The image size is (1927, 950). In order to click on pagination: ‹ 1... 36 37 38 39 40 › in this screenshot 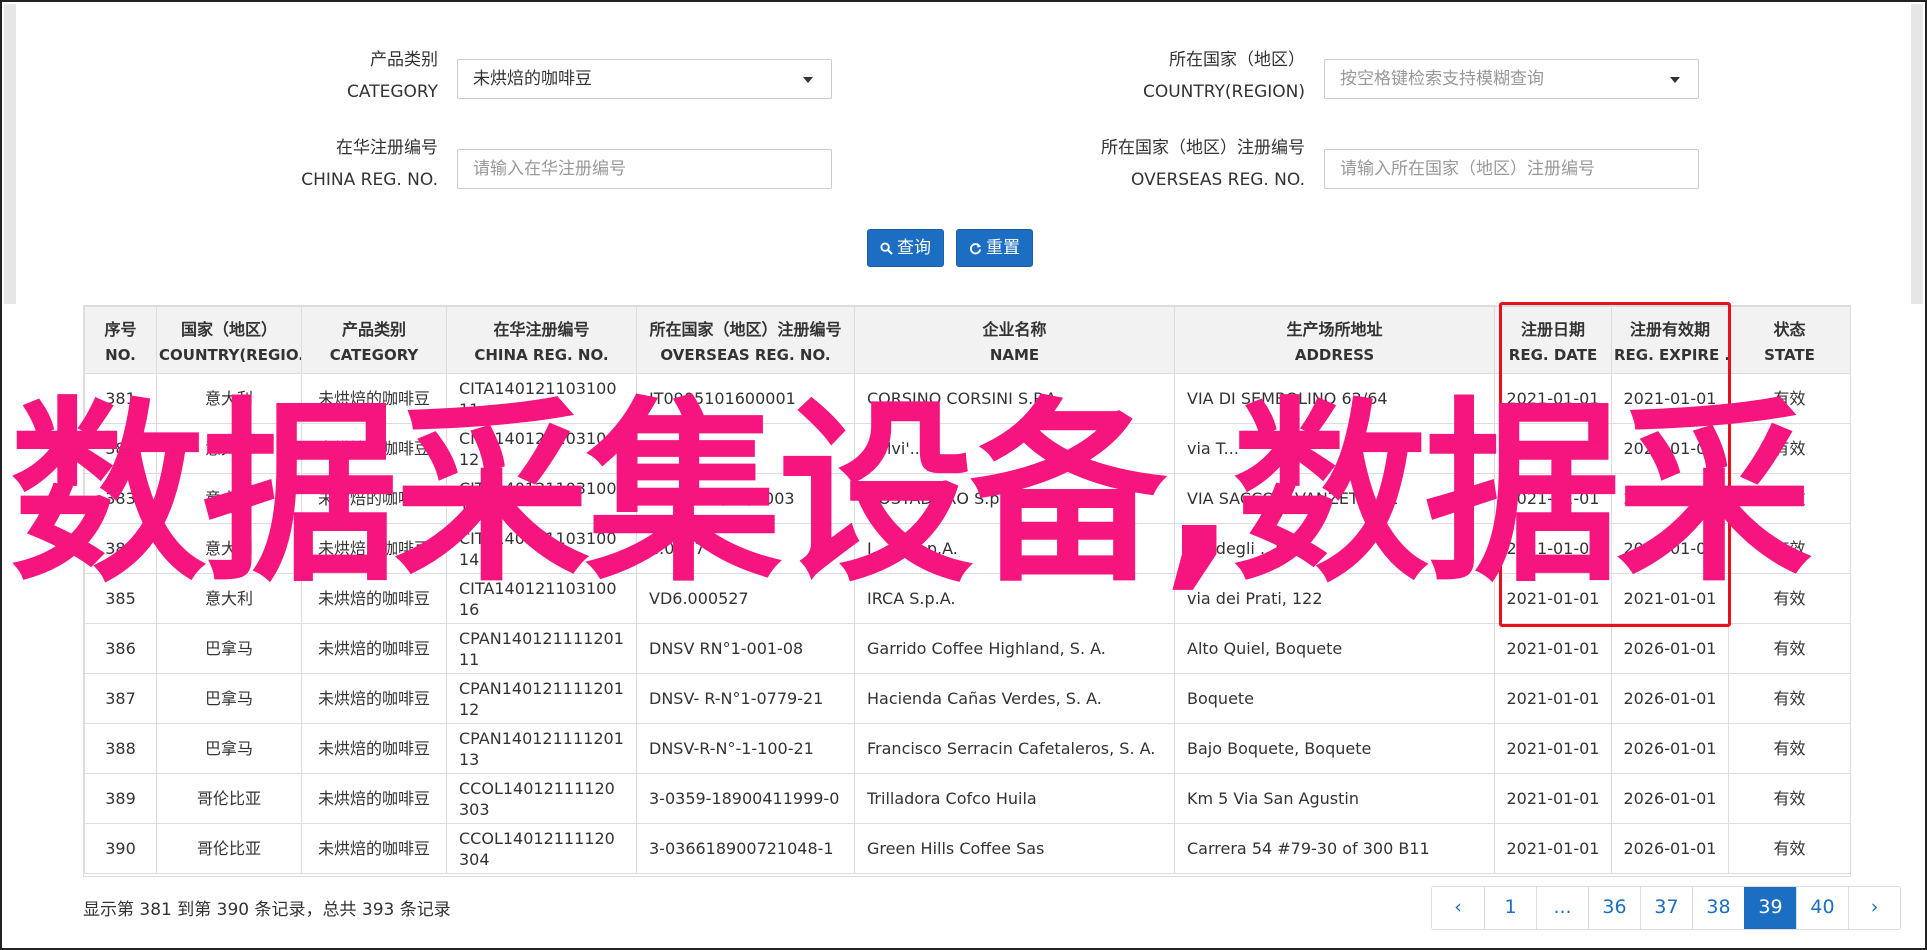, I will do `click(1666, 908)`.